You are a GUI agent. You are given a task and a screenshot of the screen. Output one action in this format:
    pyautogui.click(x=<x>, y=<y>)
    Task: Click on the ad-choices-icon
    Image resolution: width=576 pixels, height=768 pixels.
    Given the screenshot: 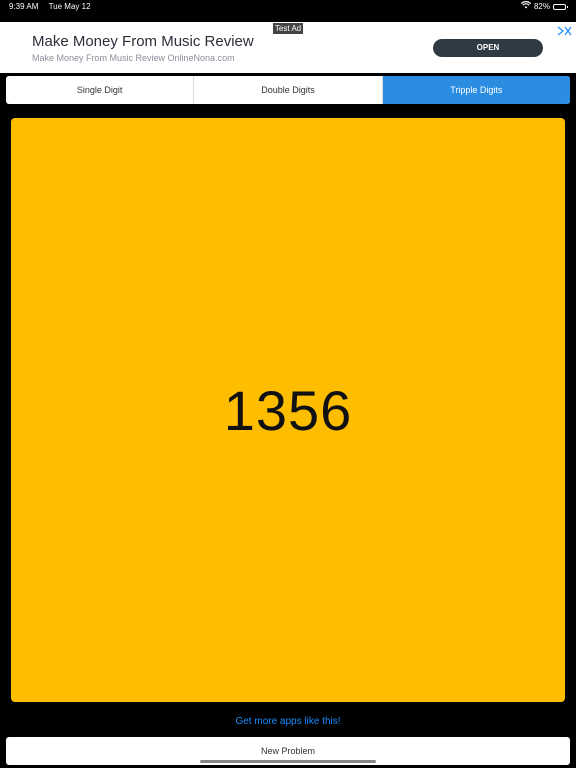 What is the action you would take?
    pyautogui.click(x=564, y=29)
    